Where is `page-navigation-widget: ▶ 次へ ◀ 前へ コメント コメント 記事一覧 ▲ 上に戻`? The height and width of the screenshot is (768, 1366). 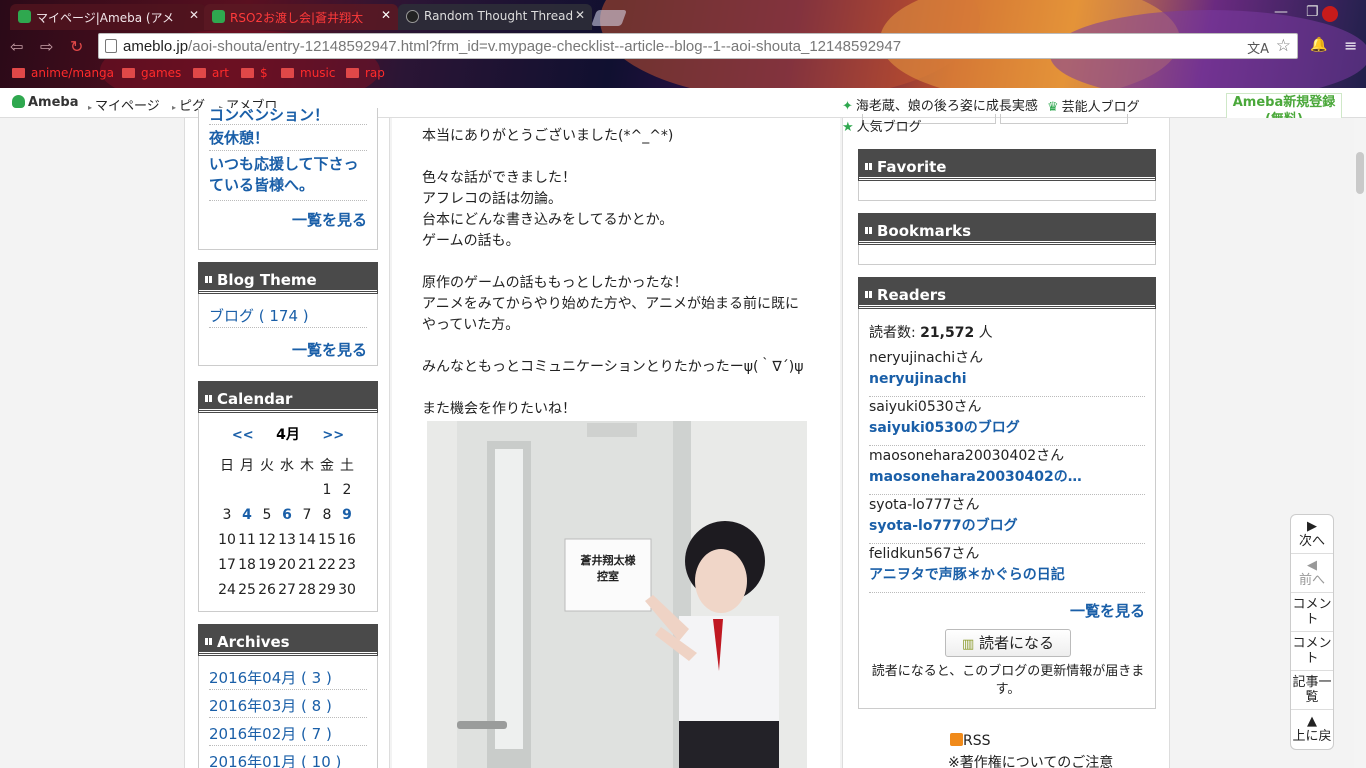 page-navigation-widget: ▶ 次へ ◀ 前へ コメント コメント 記事一覧 ▲ 上に戻 is located at coordinates (1312, 632).